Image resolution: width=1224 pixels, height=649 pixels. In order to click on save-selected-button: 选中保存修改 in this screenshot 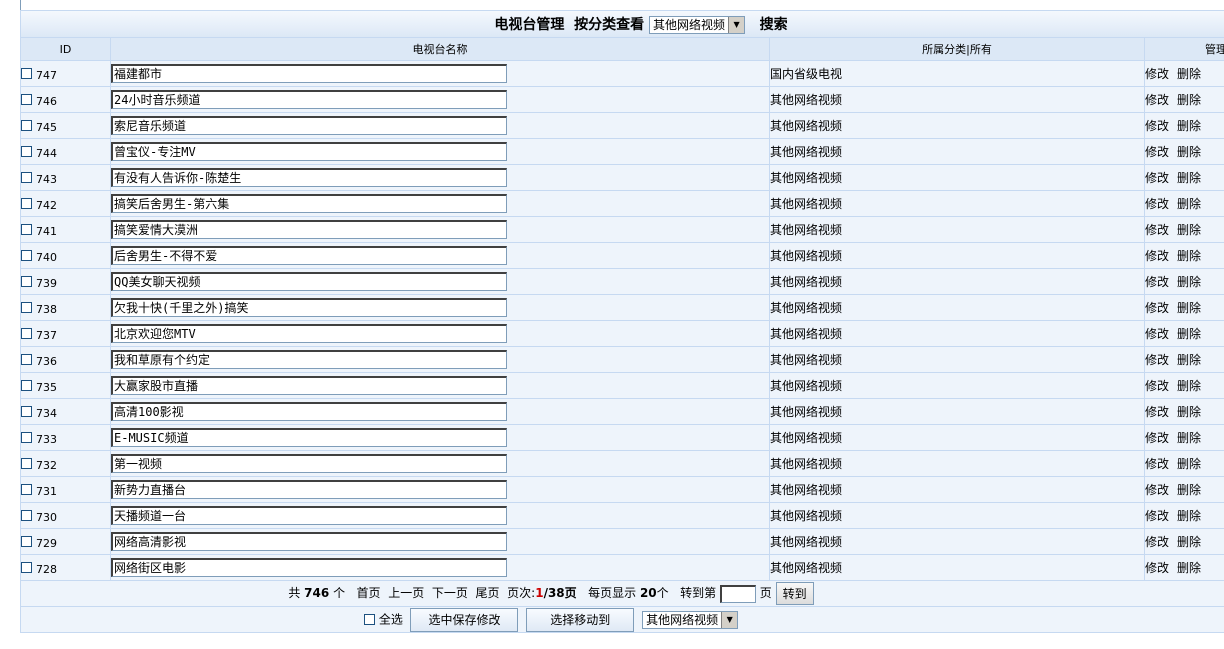, I will do `click(464, 619)`.